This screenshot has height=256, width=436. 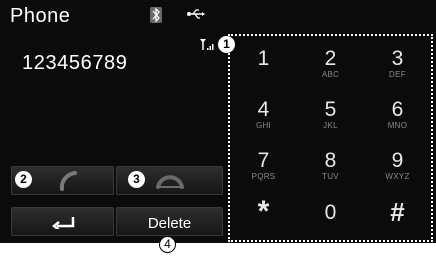 I want to click on key-7: 7 PQRS, so click(x=263, y=163).